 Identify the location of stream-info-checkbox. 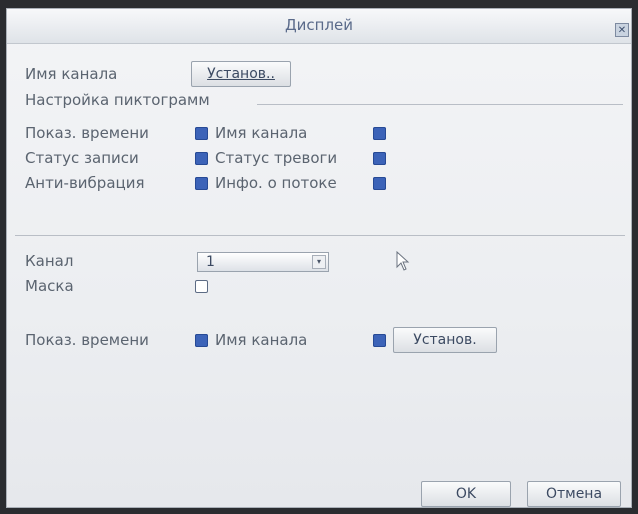
(379, 183).